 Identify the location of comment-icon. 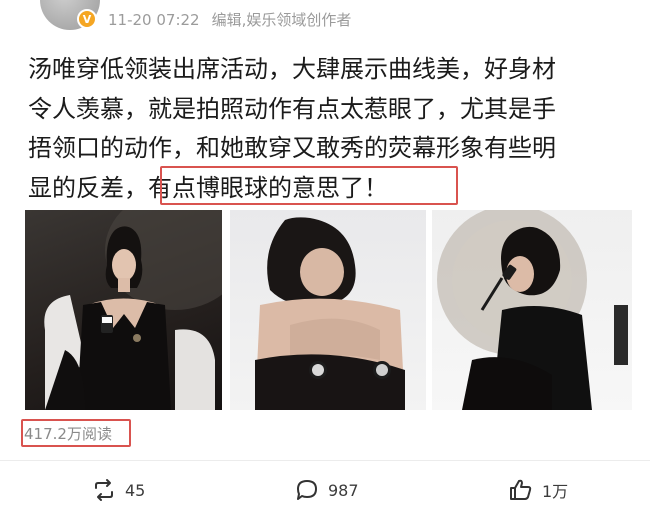
(307, 490).